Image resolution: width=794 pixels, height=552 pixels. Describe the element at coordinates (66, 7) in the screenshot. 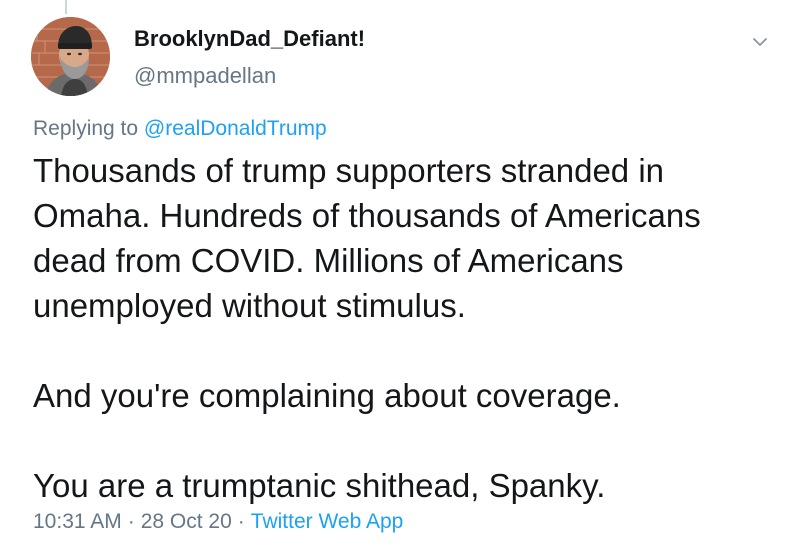

I see `thread-connector-line` at that location.